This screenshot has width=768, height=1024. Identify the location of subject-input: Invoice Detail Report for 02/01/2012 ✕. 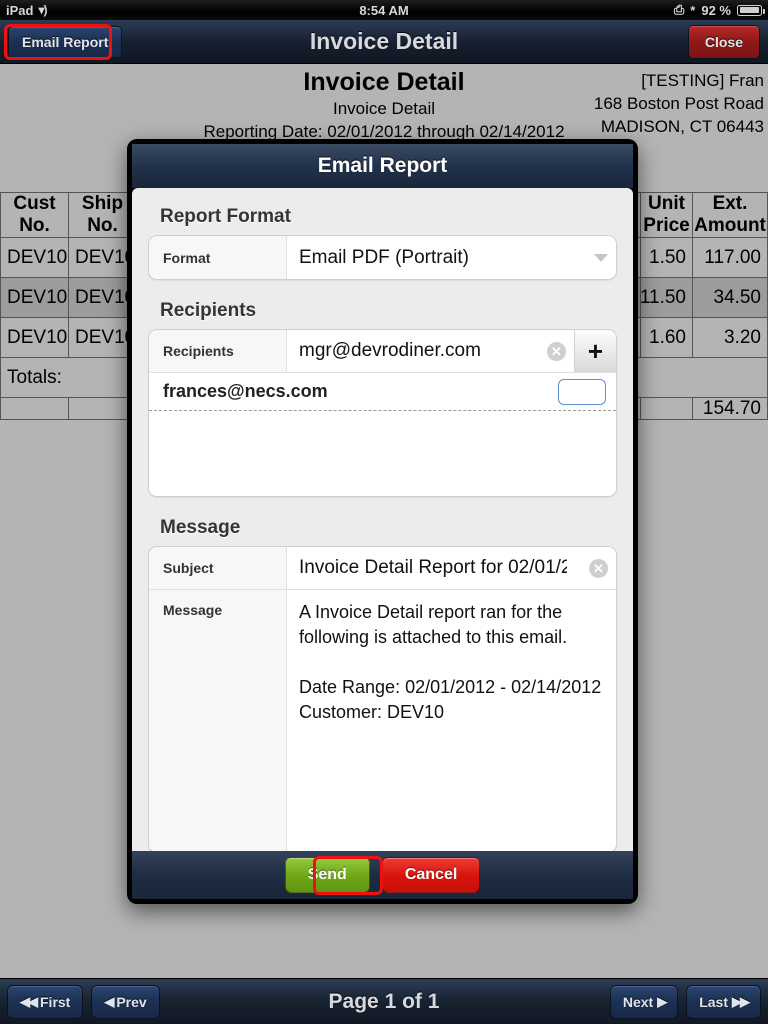
(451, 568).